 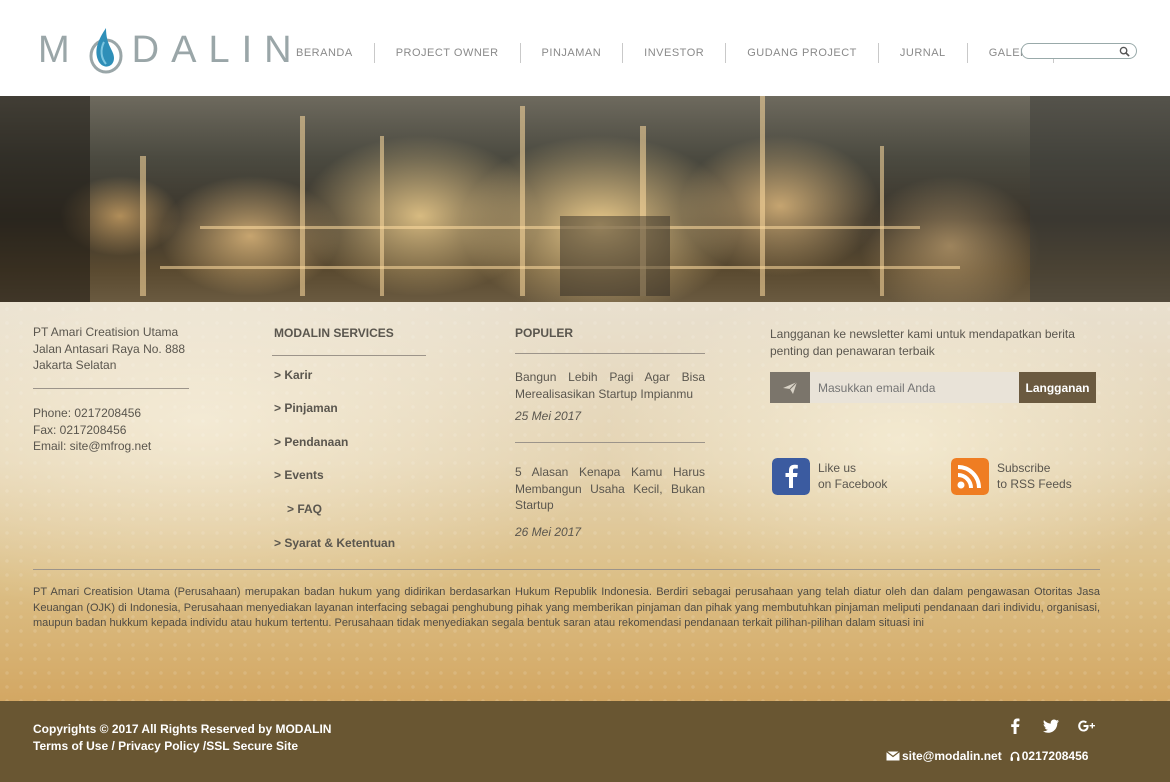 What do you see at coordinates (171, 50) in the screenshot?
I see `modalin-logo: M DALIN` at bounding box center [171, 50].